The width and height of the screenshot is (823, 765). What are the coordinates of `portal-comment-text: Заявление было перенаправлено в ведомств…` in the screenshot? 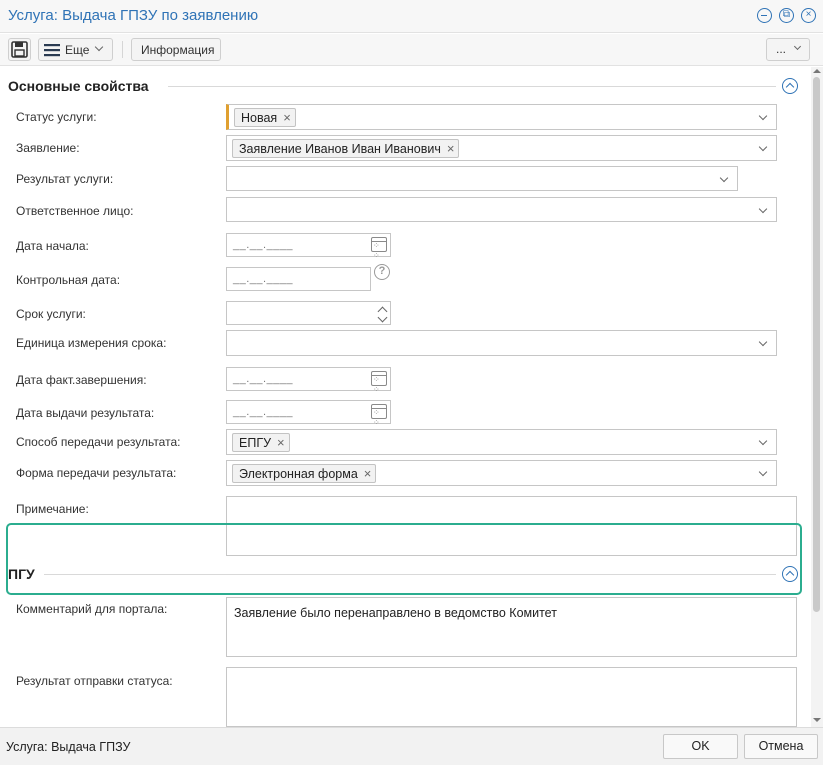 It's located at (395, 613).